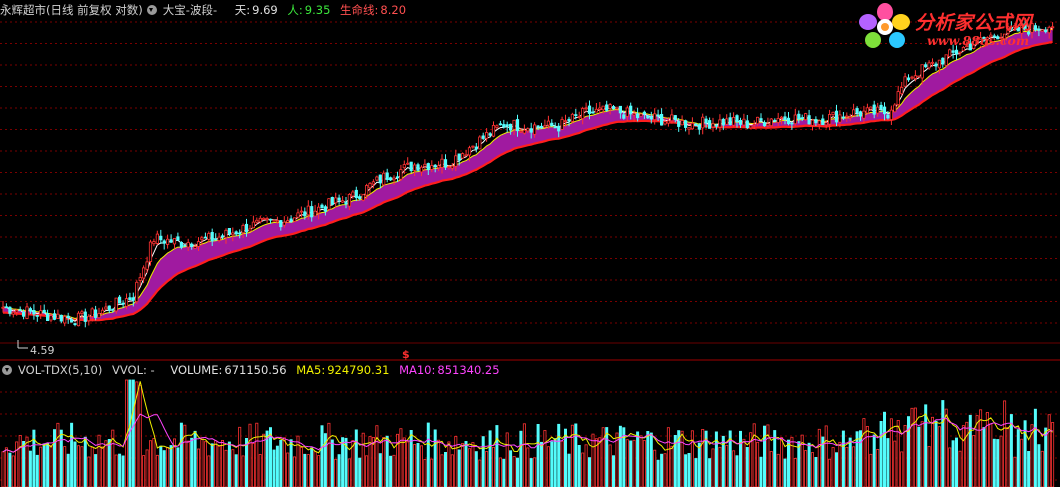 This screenshot has width=1060, height=487. What do you see at coordinates (190, 10) in the screenshot?
I see `indicator-name: 大宝-波段-` at bounding box center [190, 10].